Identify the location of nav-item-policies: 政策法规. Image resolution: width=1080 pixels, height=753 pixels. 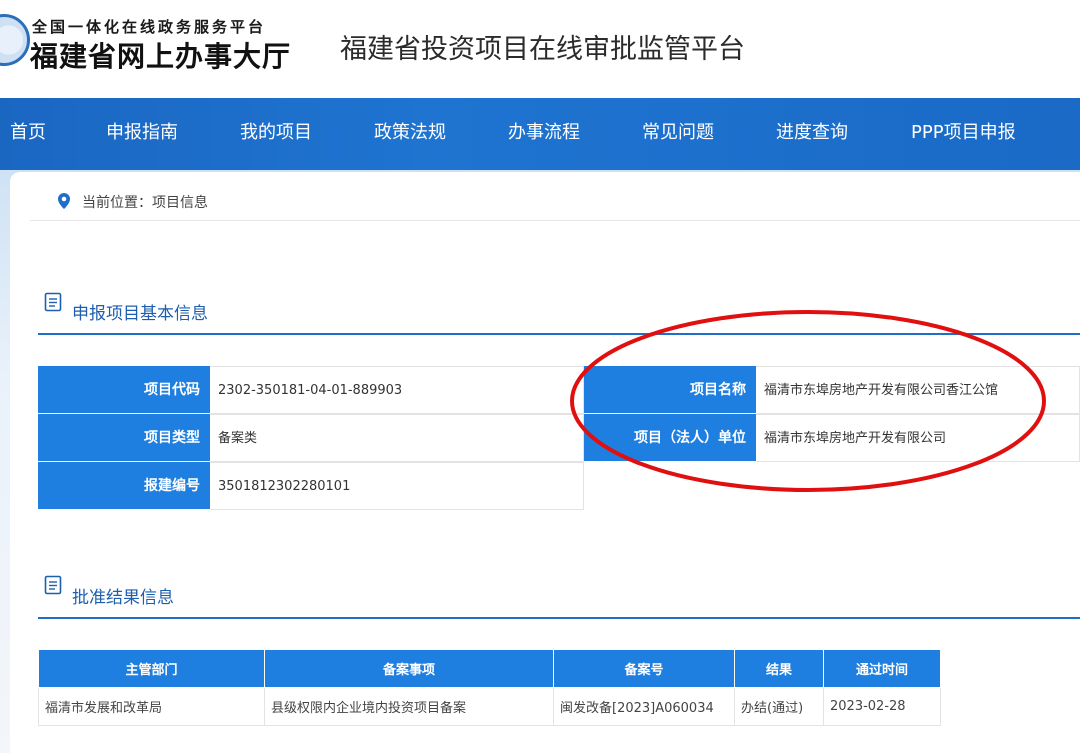
(410, 131).